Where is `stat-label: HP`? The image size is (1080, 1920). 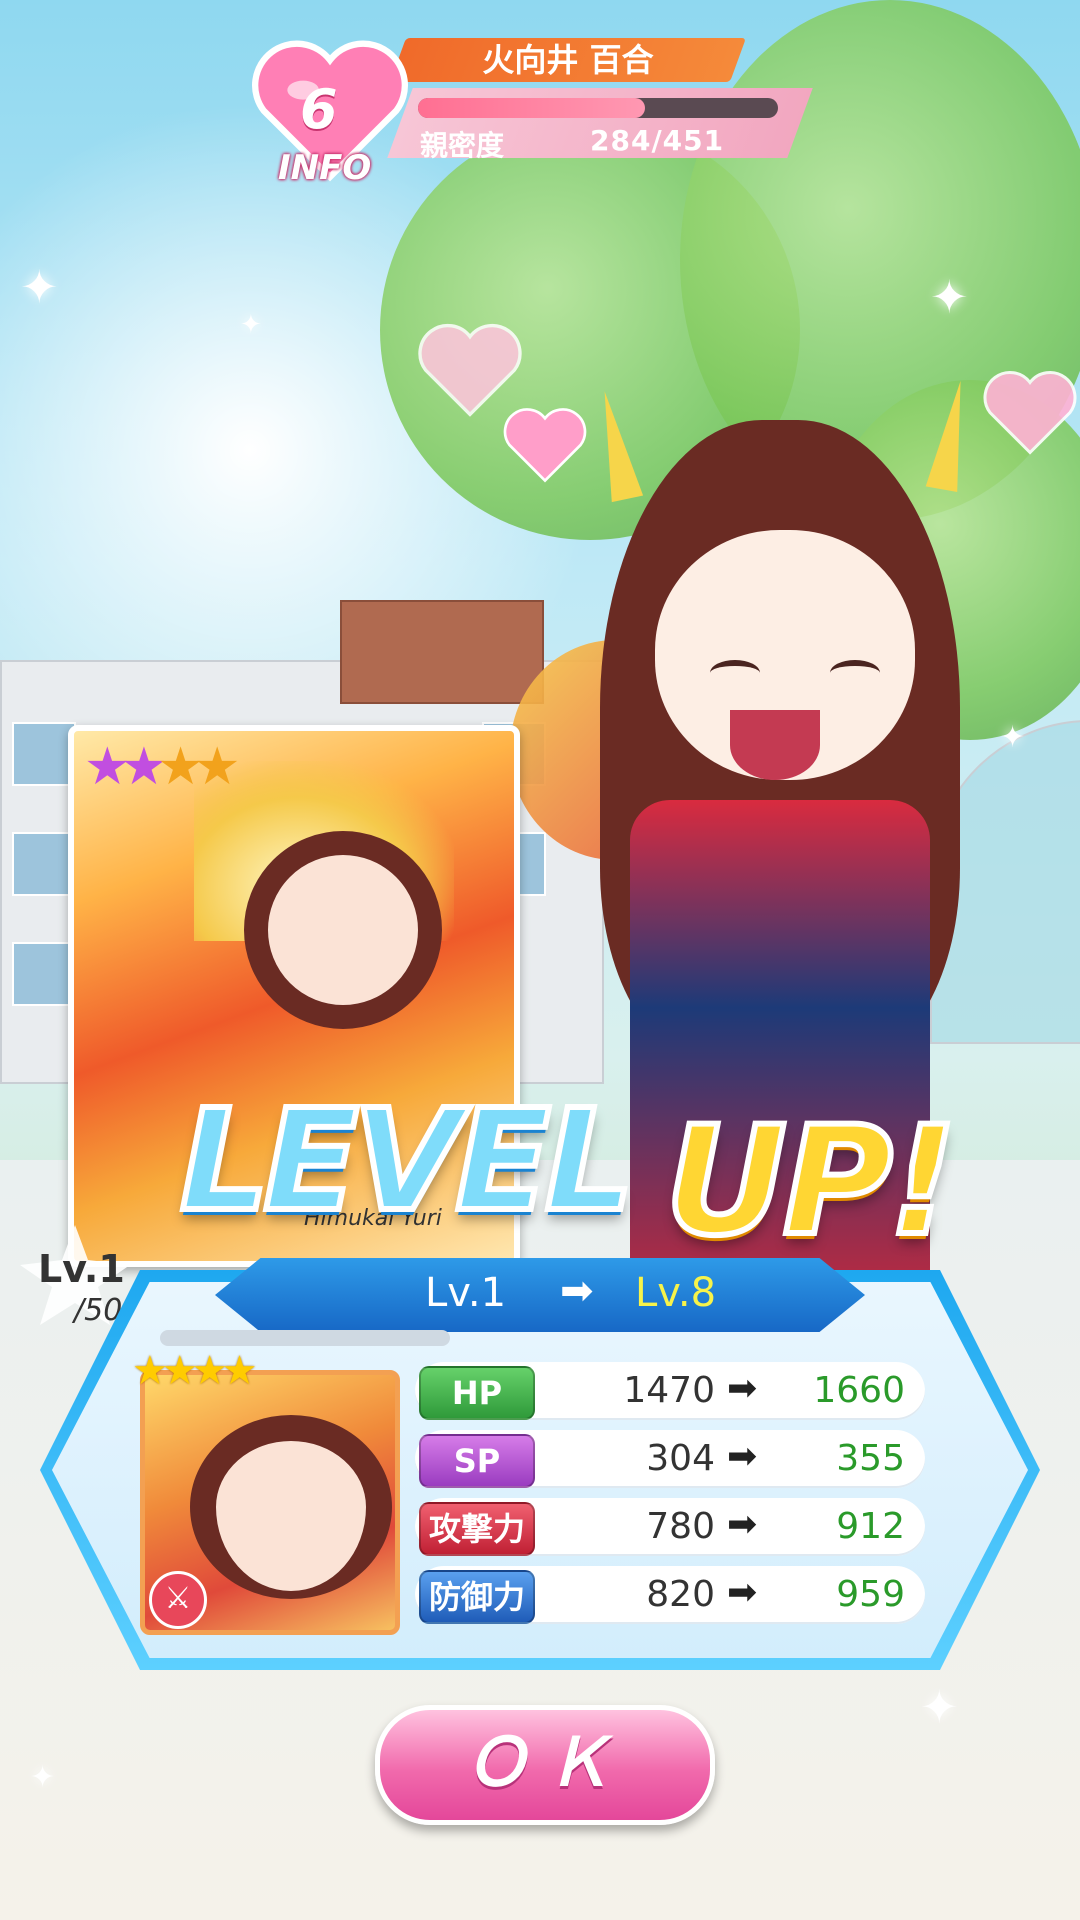
stat-label: HP is located at coordinates (477, 1393).